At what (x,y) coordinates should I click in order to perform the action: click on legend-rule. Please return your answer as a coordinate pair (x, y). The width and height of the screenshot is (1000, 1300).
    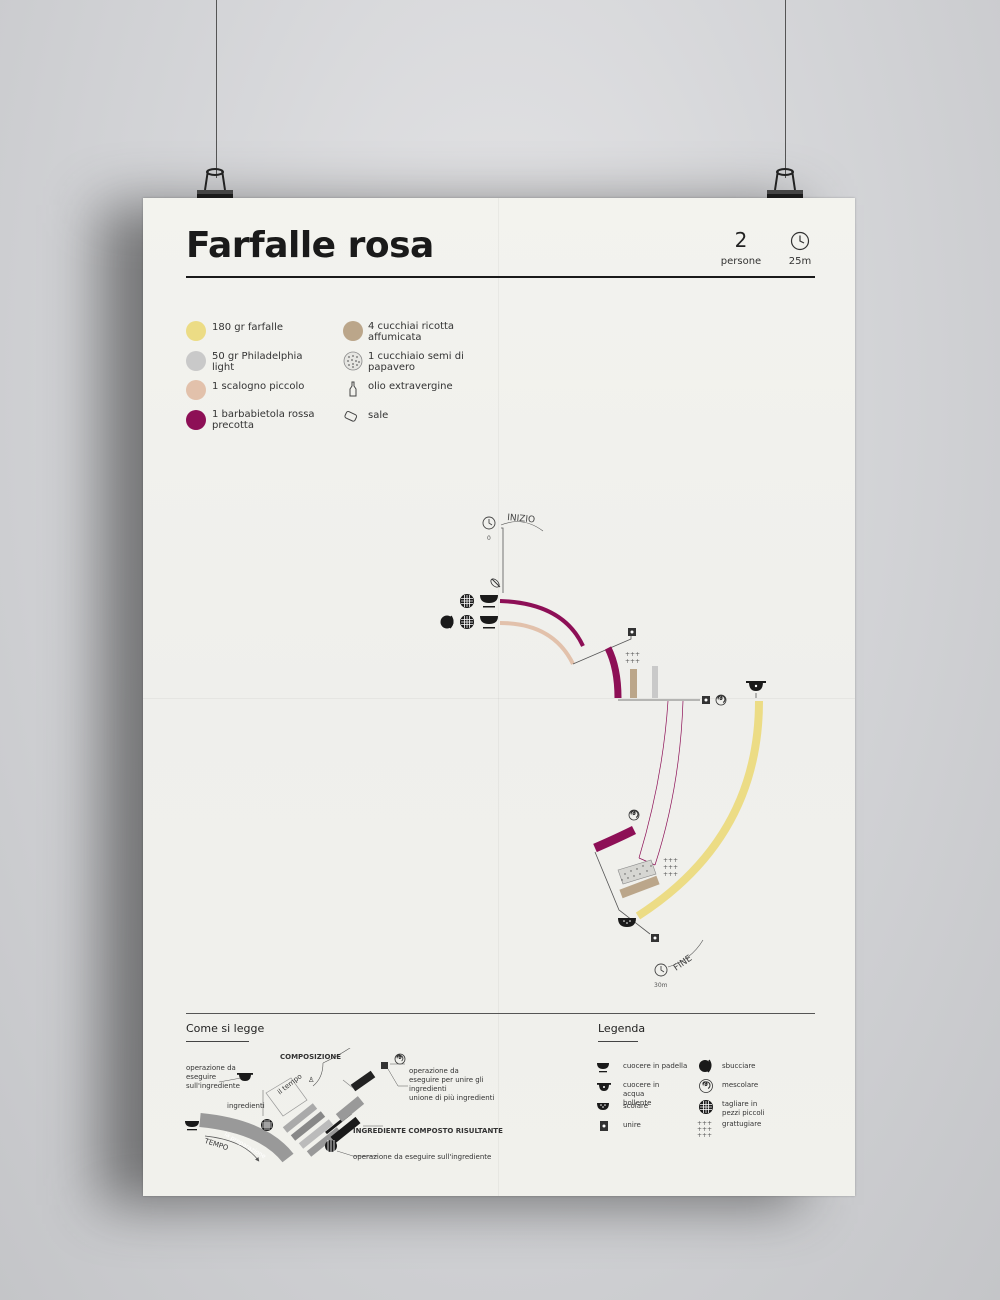
    Looking at the image, I should click on (618, 1041).